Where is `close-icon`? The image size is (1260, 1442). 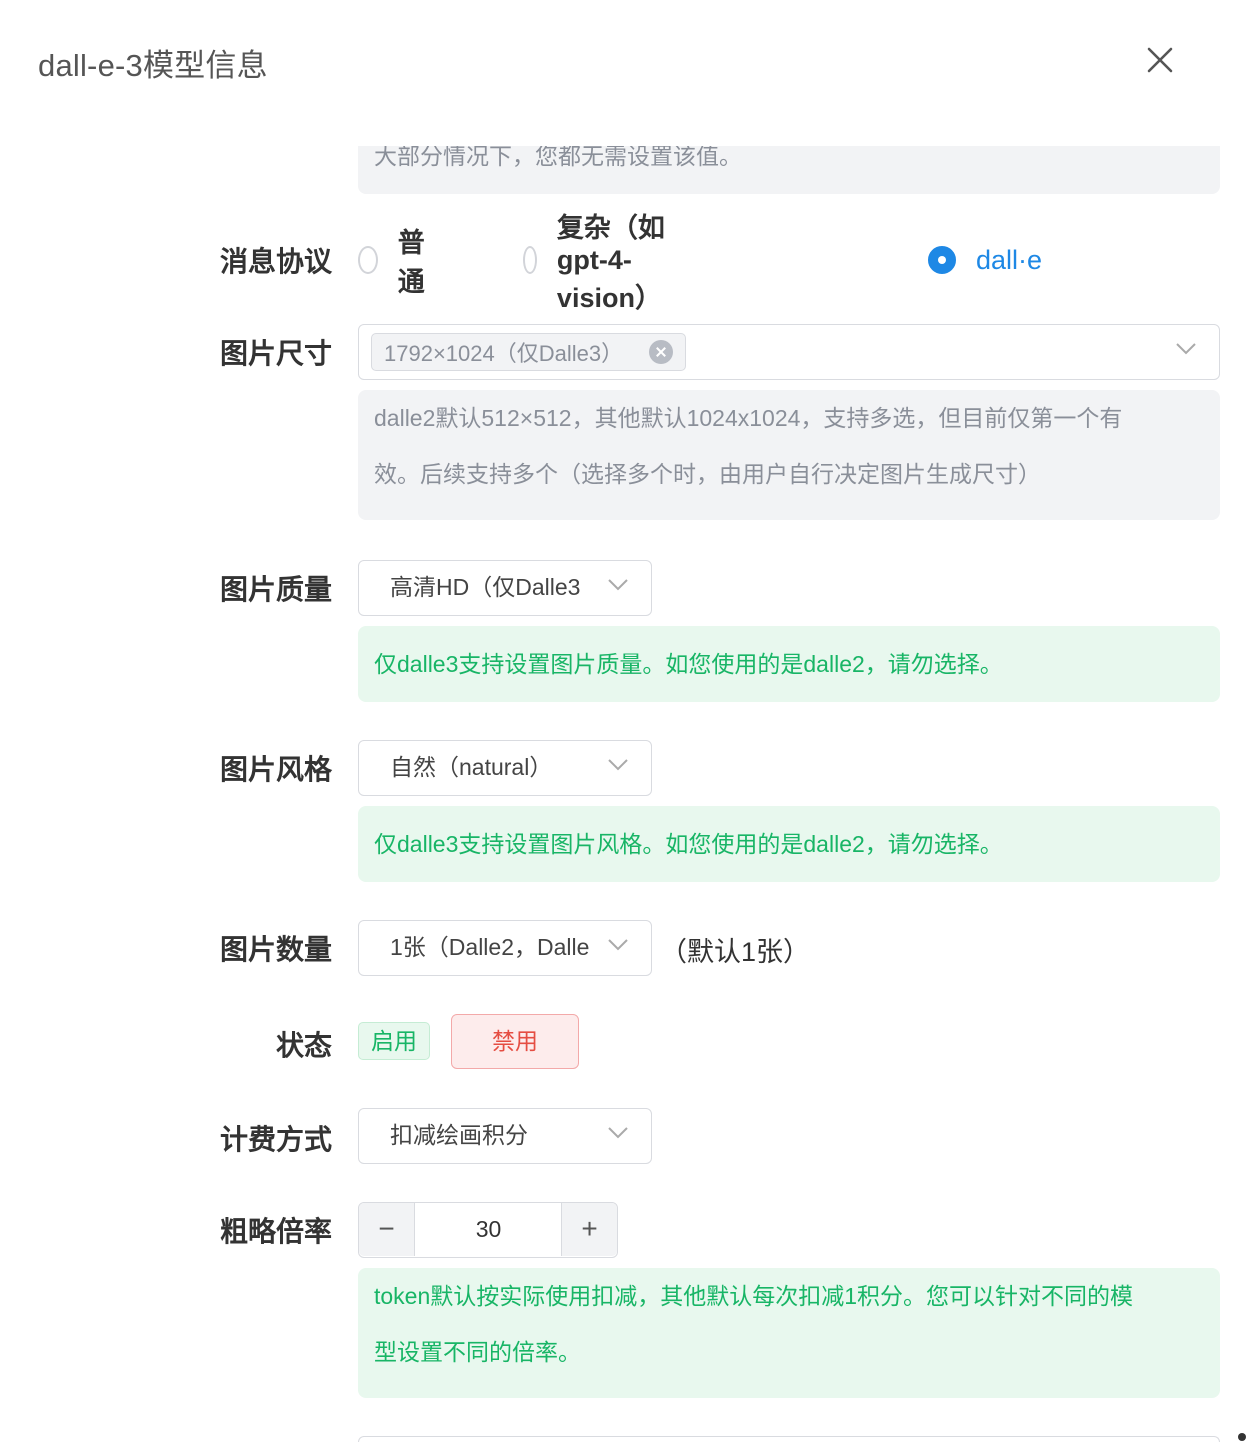 close-icon is located at coordinates (1160, 60).